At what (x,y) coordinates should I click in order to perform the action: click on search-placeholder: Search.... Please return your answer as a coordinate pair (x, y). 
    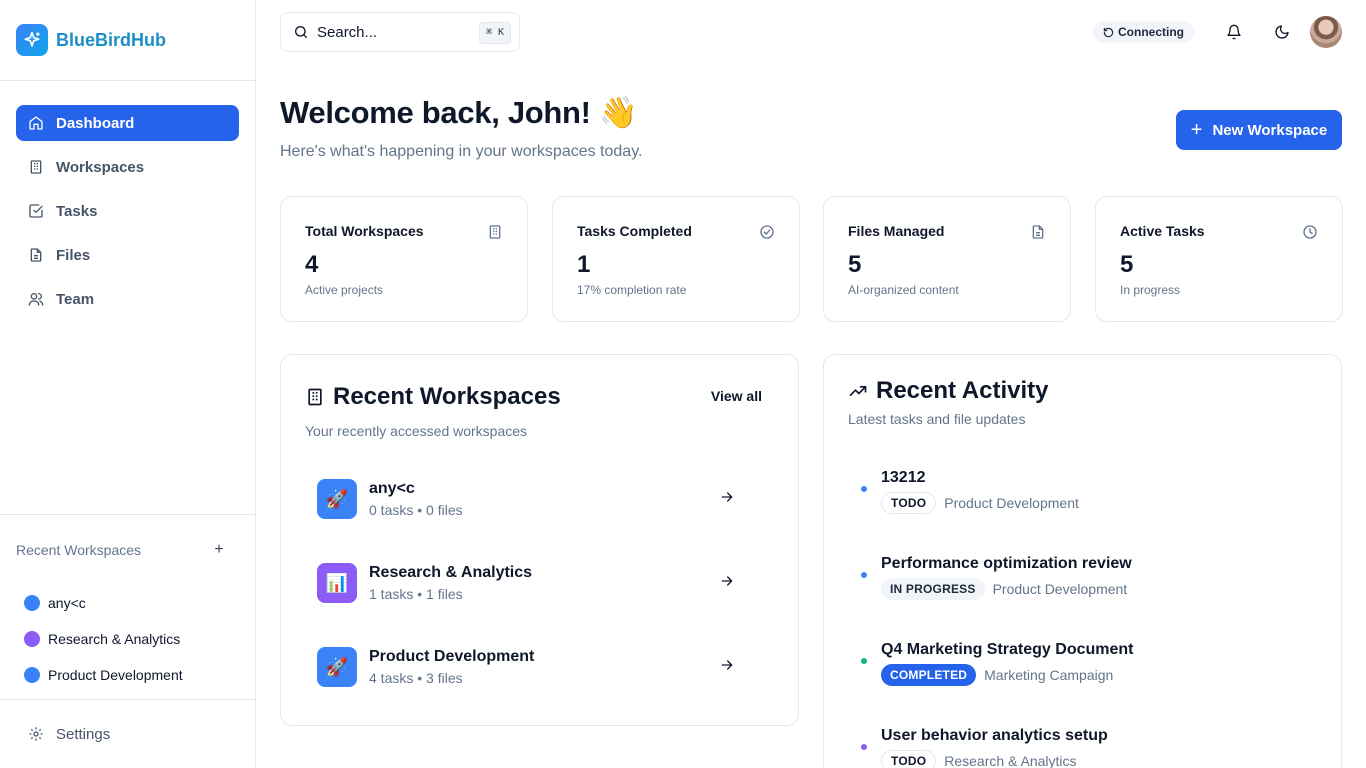
    Looking at the image, I should click on (347, 32).